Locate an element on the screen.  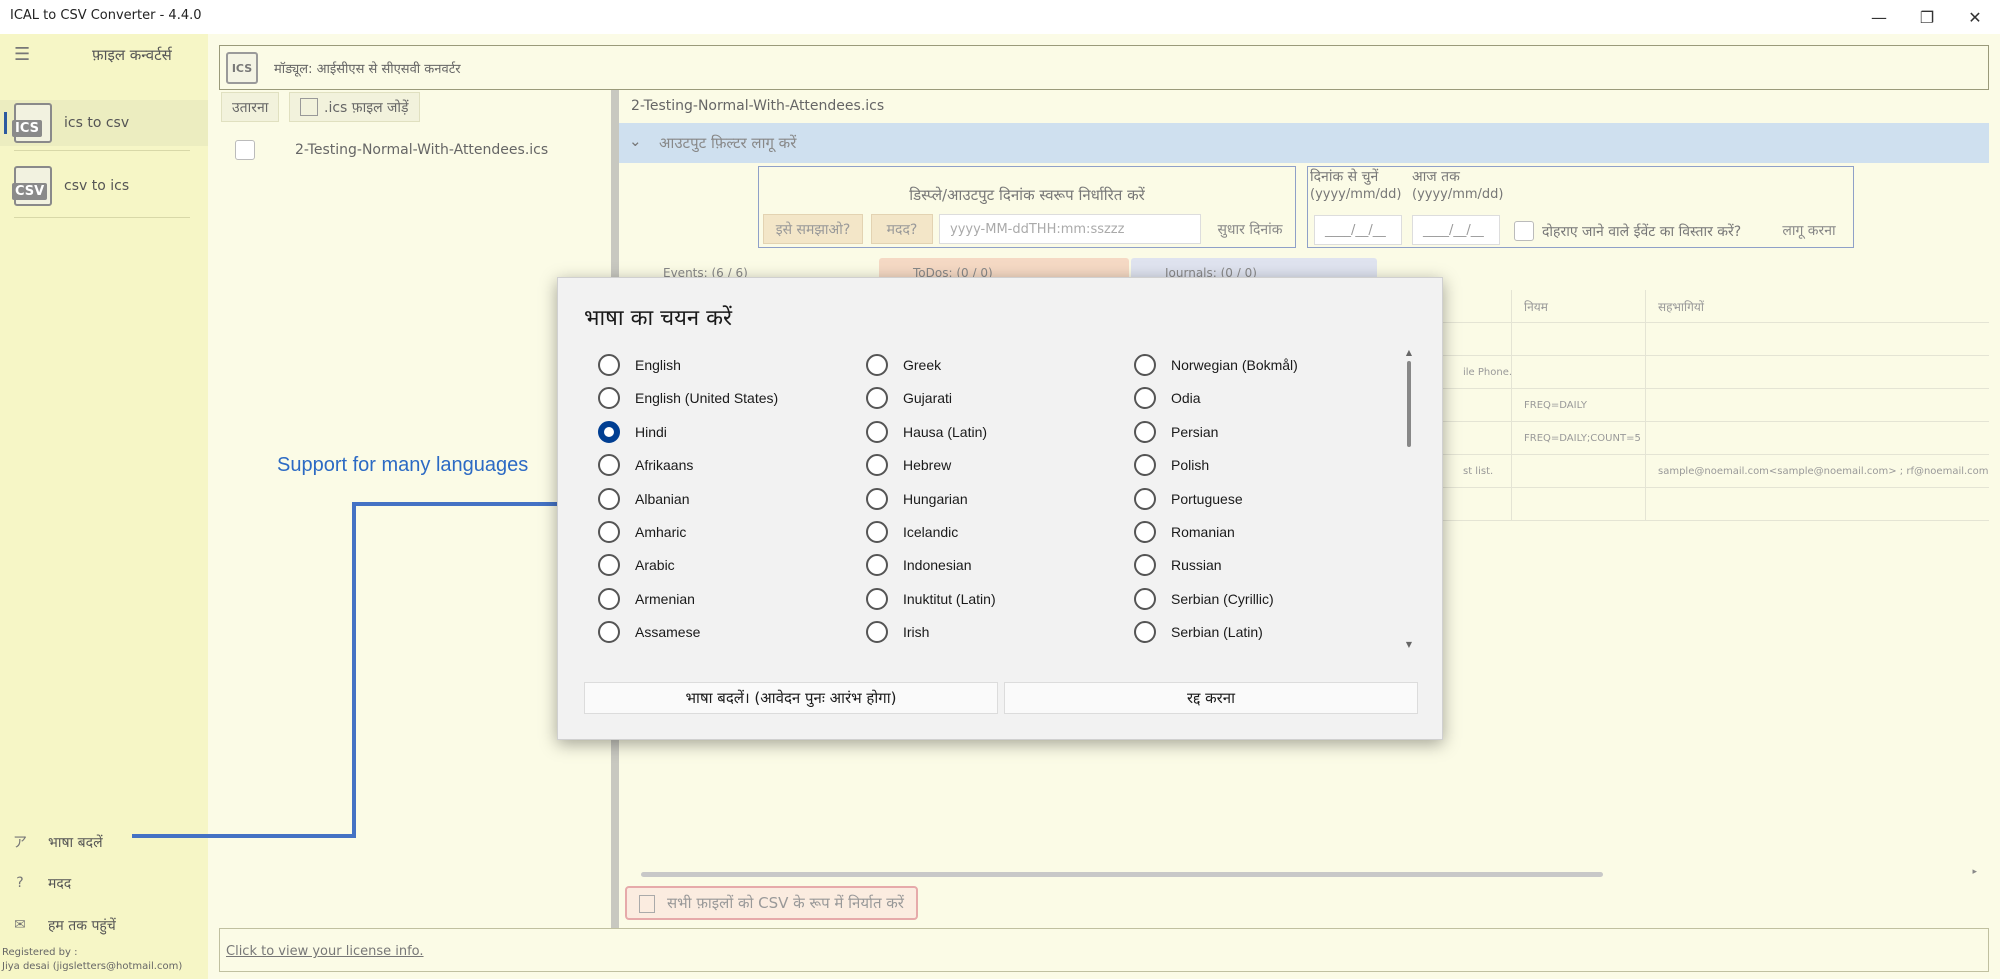
language-option: Serbian (Latin) is located at coordinates (1198, 632).